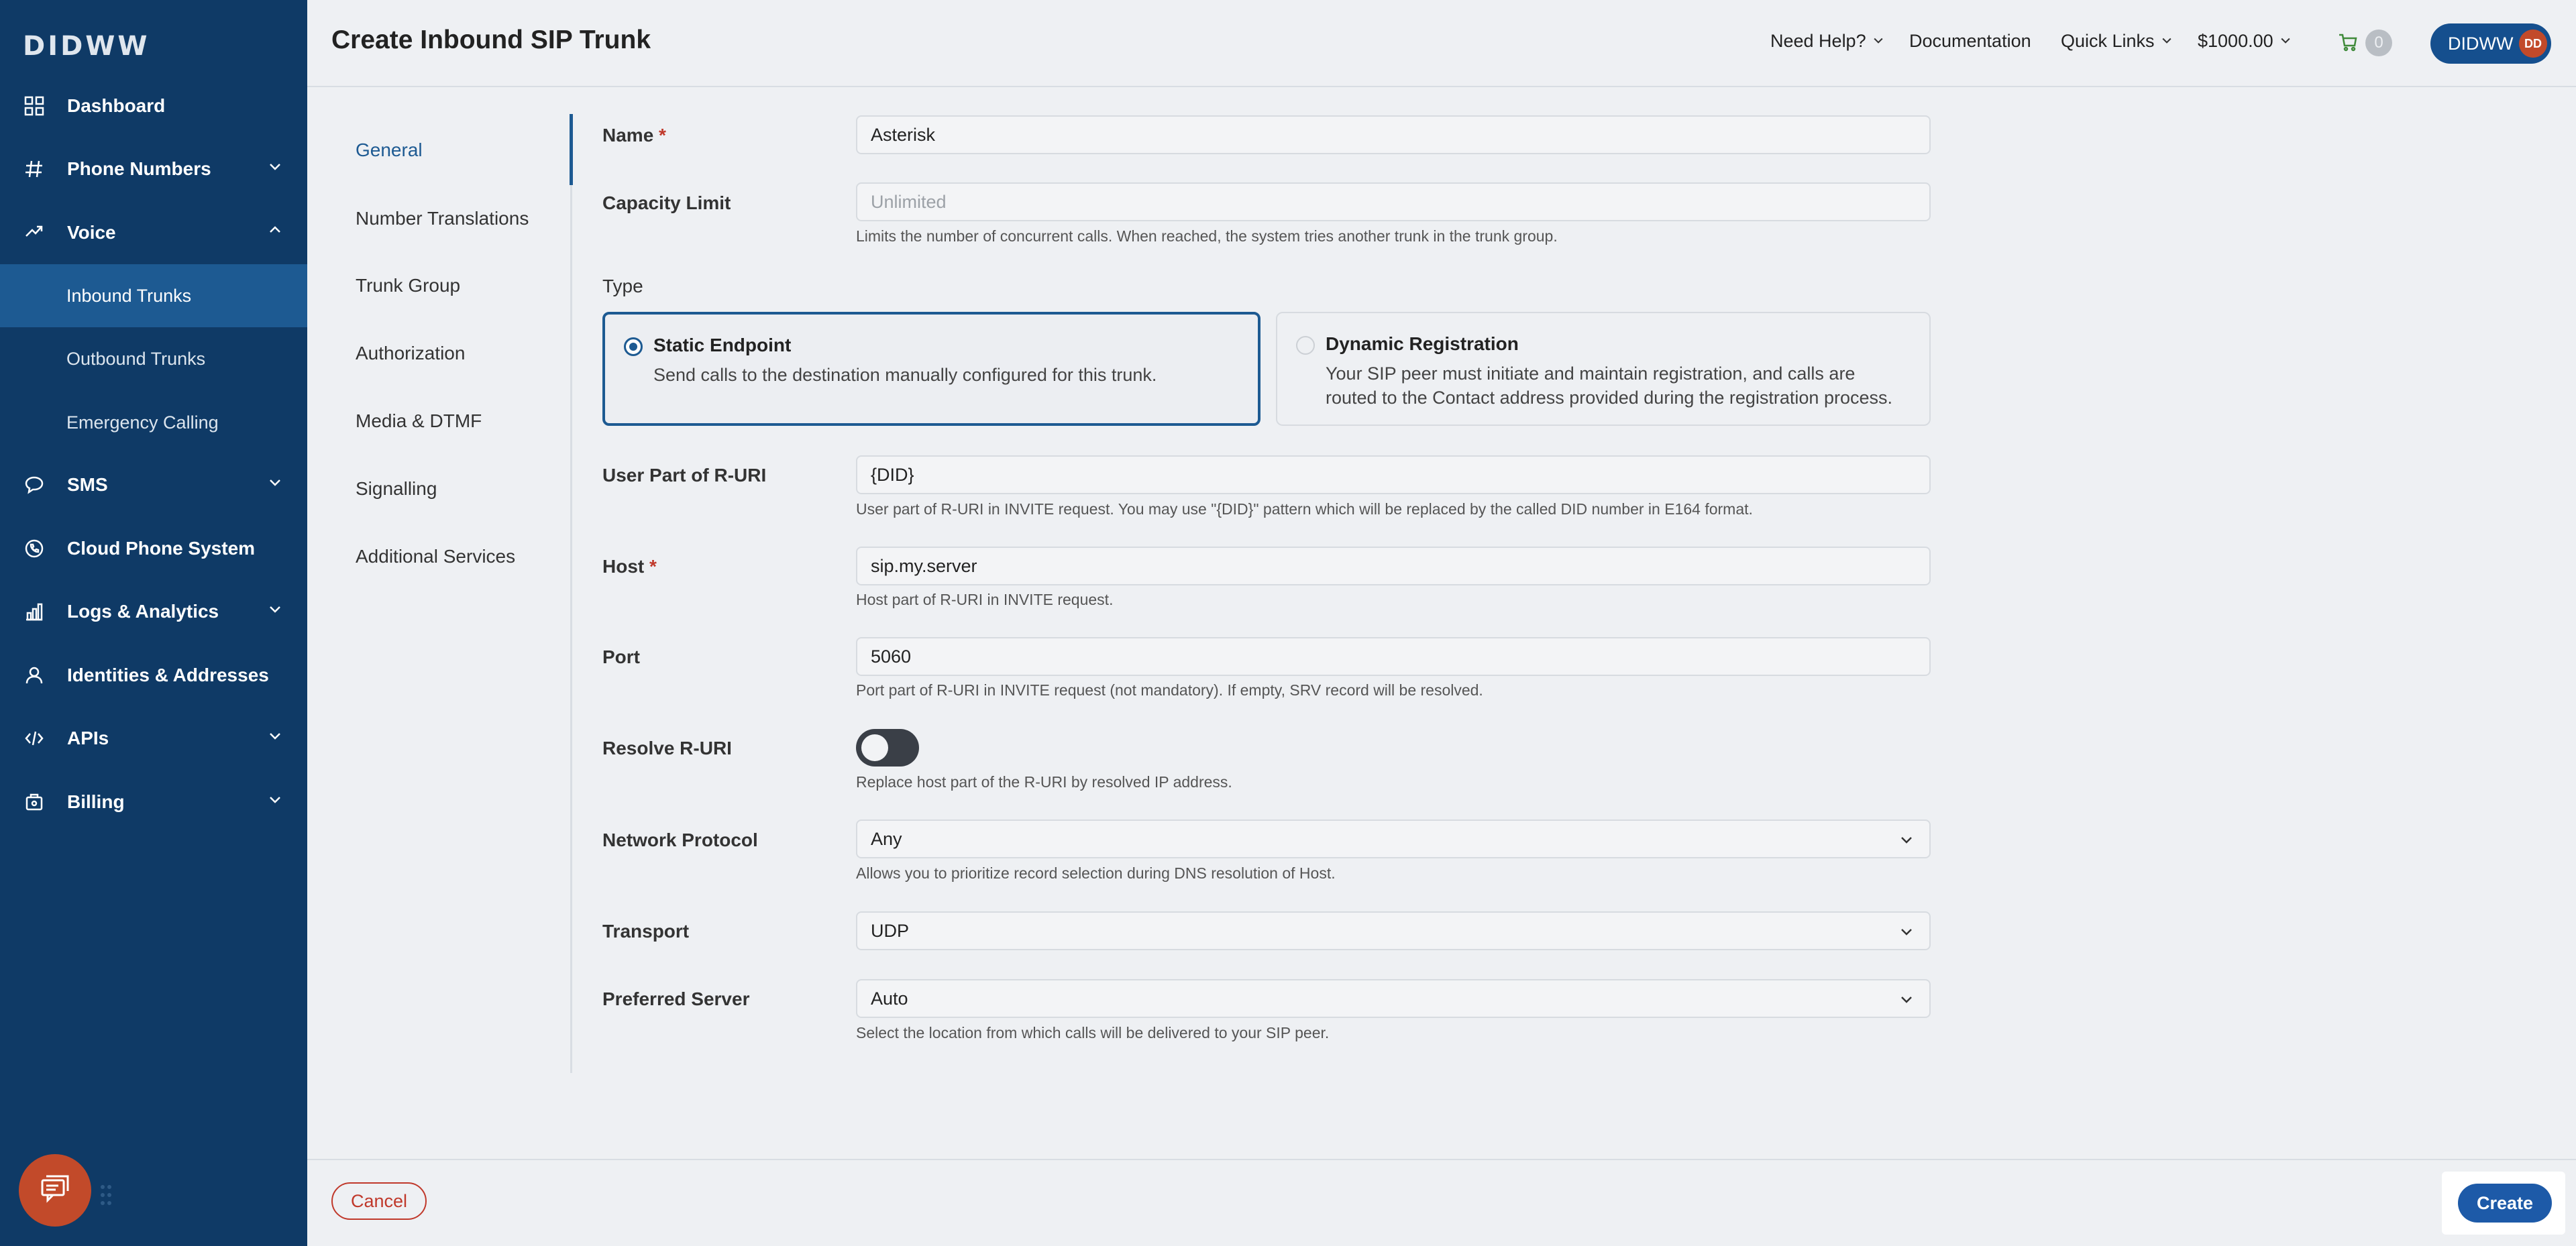  What do you see at coordinates (890, 930) in the screenshot?
I see `transport-value: UDP` at bounding box center [890, 930].